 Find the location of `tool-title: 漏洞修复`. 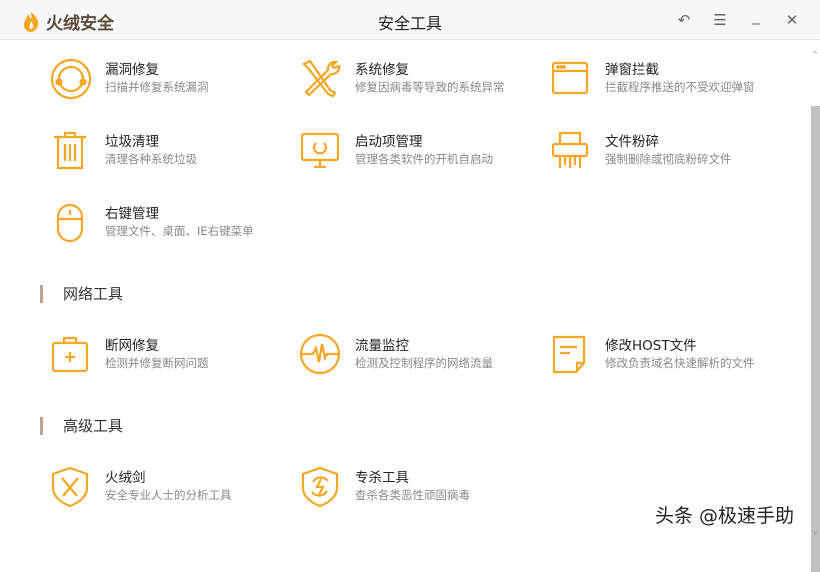

tool-title: 漏洞修复 is located at coordinates (132, 70).